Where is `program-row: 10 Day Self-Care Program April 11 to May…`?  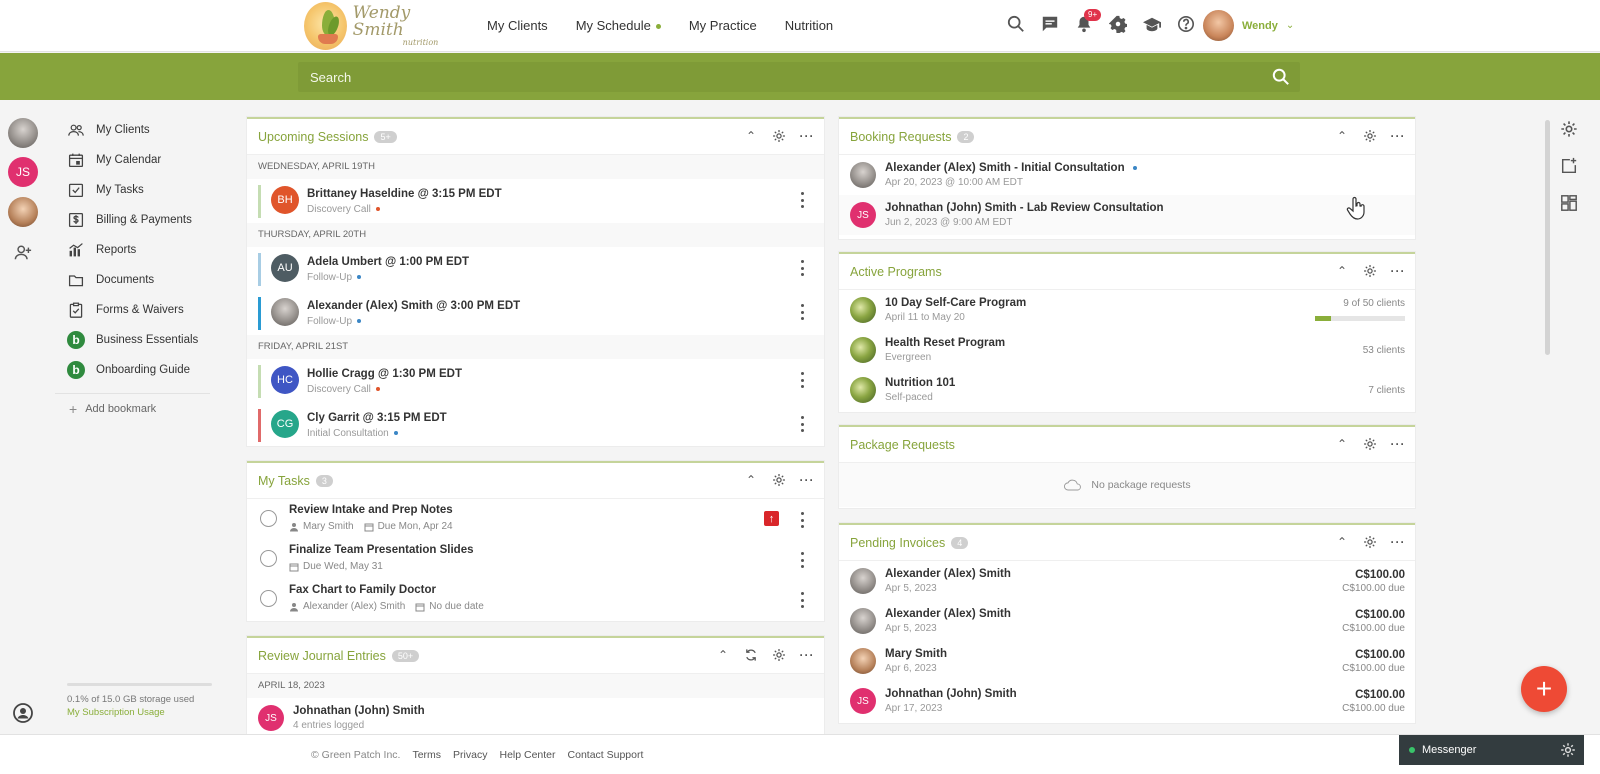 program-row: 10 Day Self-Care Program April 11 to May… is located at coordinates (1127, 310).